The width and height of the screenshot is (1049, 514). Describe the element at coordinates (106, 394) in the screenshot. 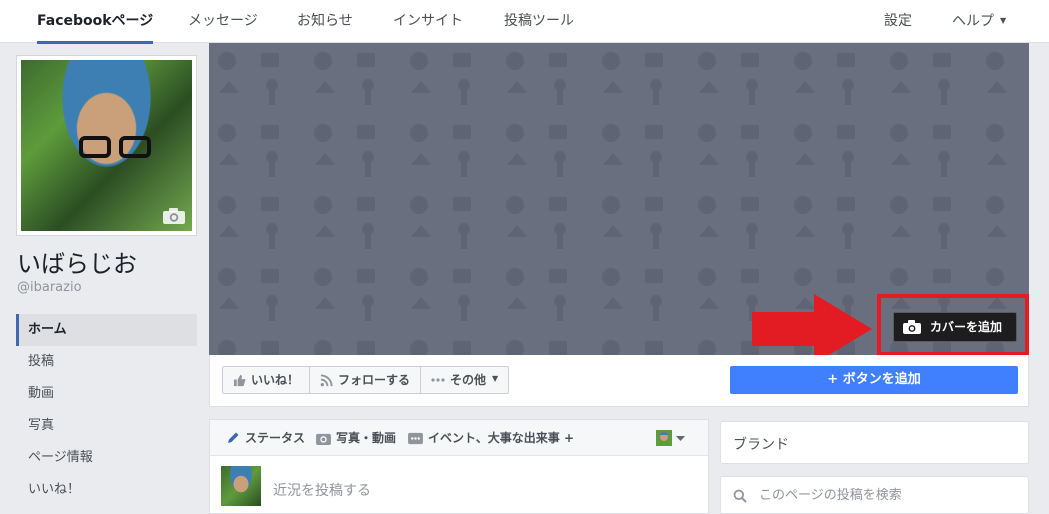

I see `leftnav-item-videos: 動画` at that location.